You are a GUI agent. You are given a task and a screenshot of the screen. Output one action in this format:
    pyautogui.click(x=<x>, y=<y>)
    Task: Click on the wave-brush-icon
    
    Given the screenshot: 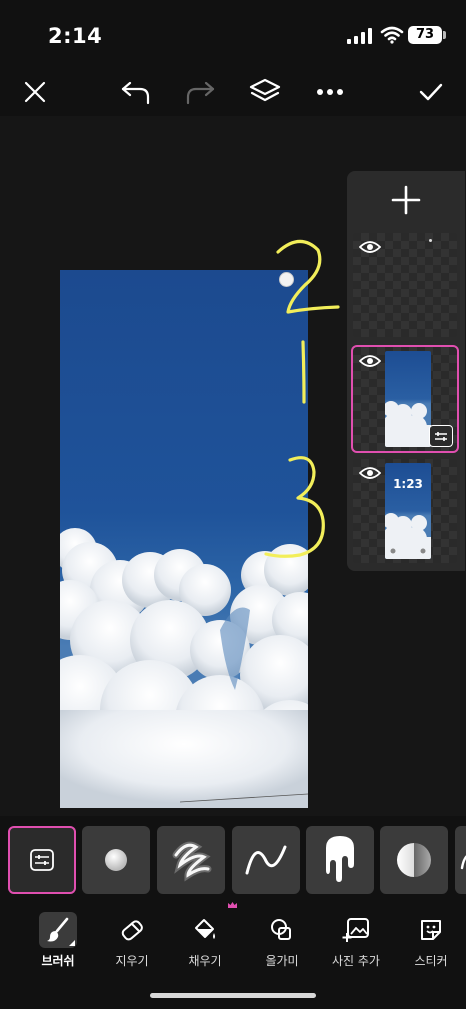 What is the action you would take?
    pyautogui.click(x=266, y=860)
    